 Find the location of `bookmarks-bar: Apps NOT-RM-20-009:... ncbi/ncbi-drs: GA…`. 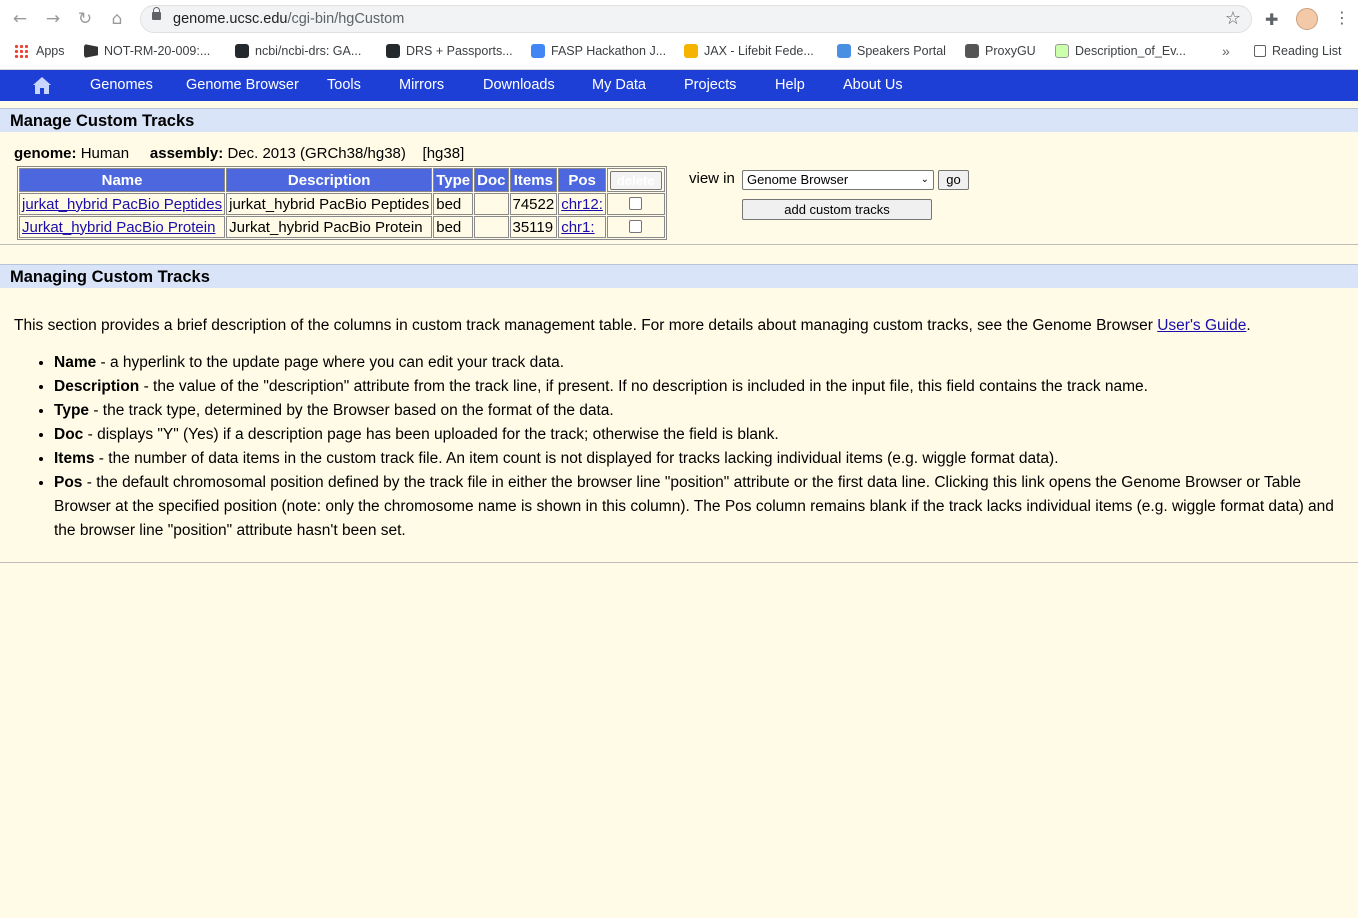

bookmarks-bar: Apps NOT-RM-20-009:... ncbi/ncbi-drs: GA… is located at coordinates (679, 51).